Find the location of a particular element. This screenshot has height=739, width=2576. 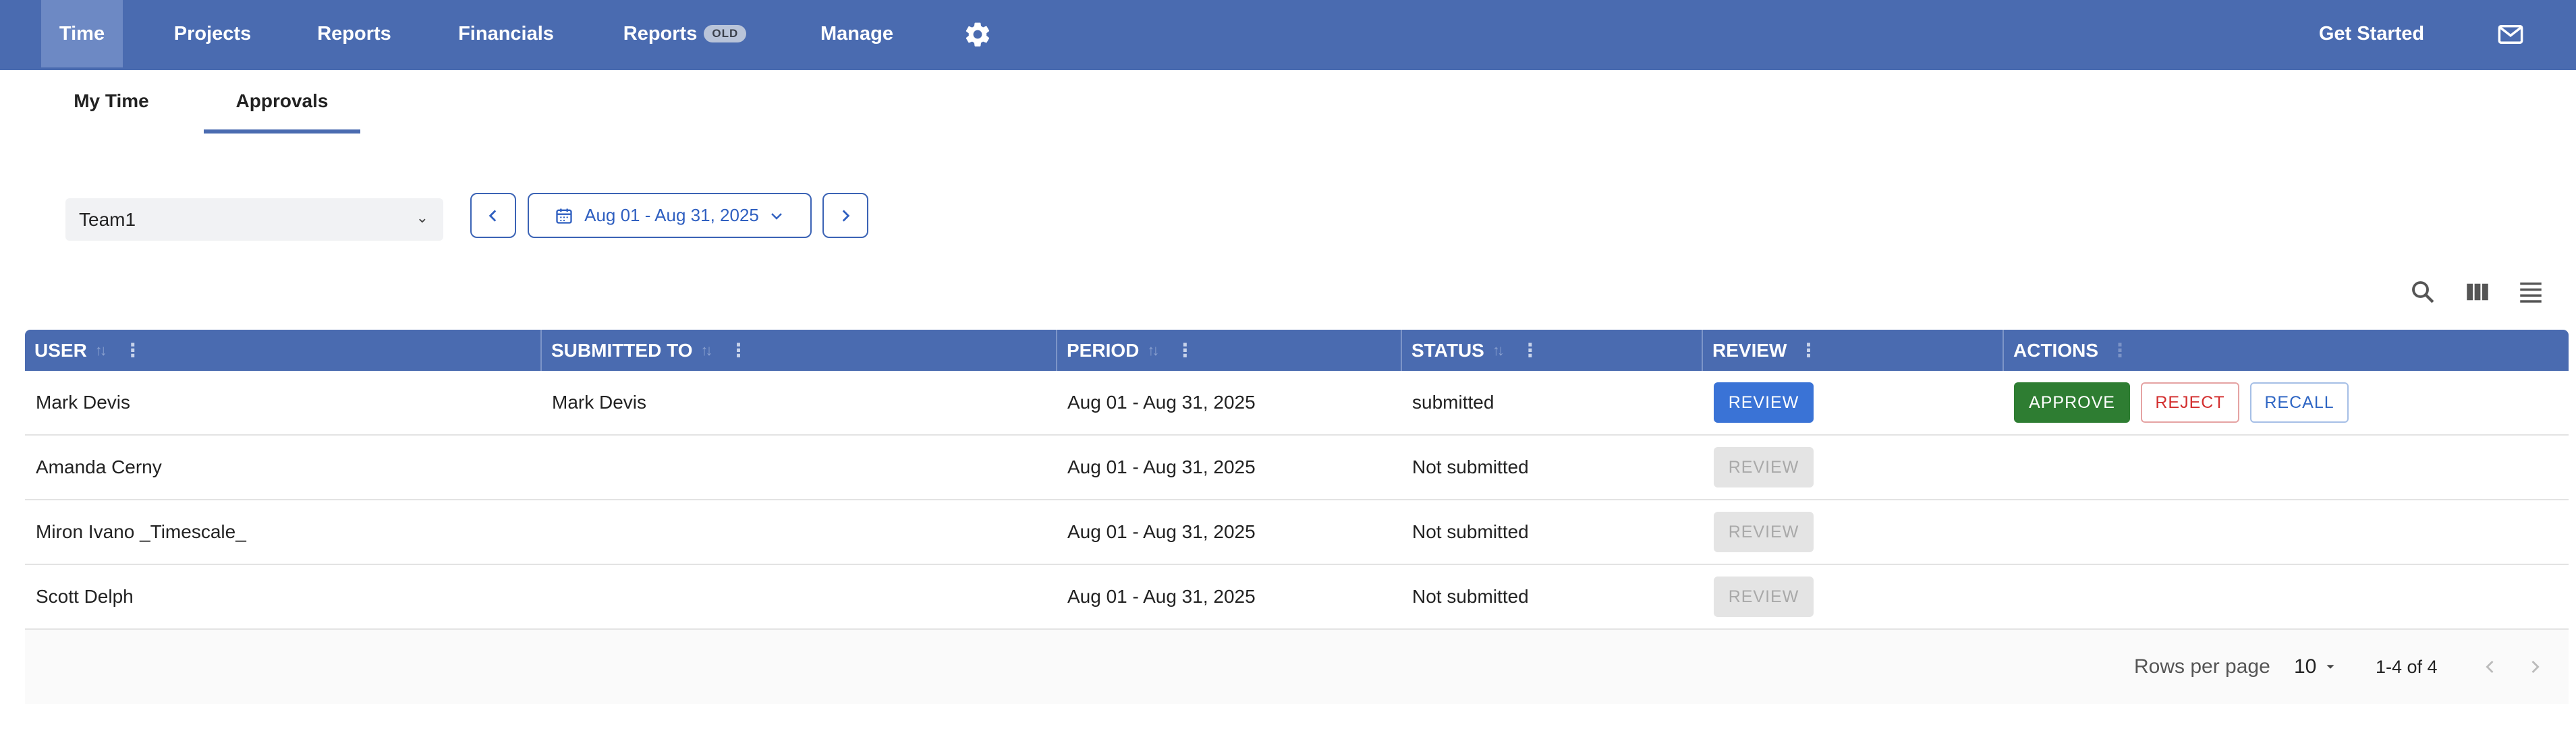

next-period-button is located at coordinates (845, 215).